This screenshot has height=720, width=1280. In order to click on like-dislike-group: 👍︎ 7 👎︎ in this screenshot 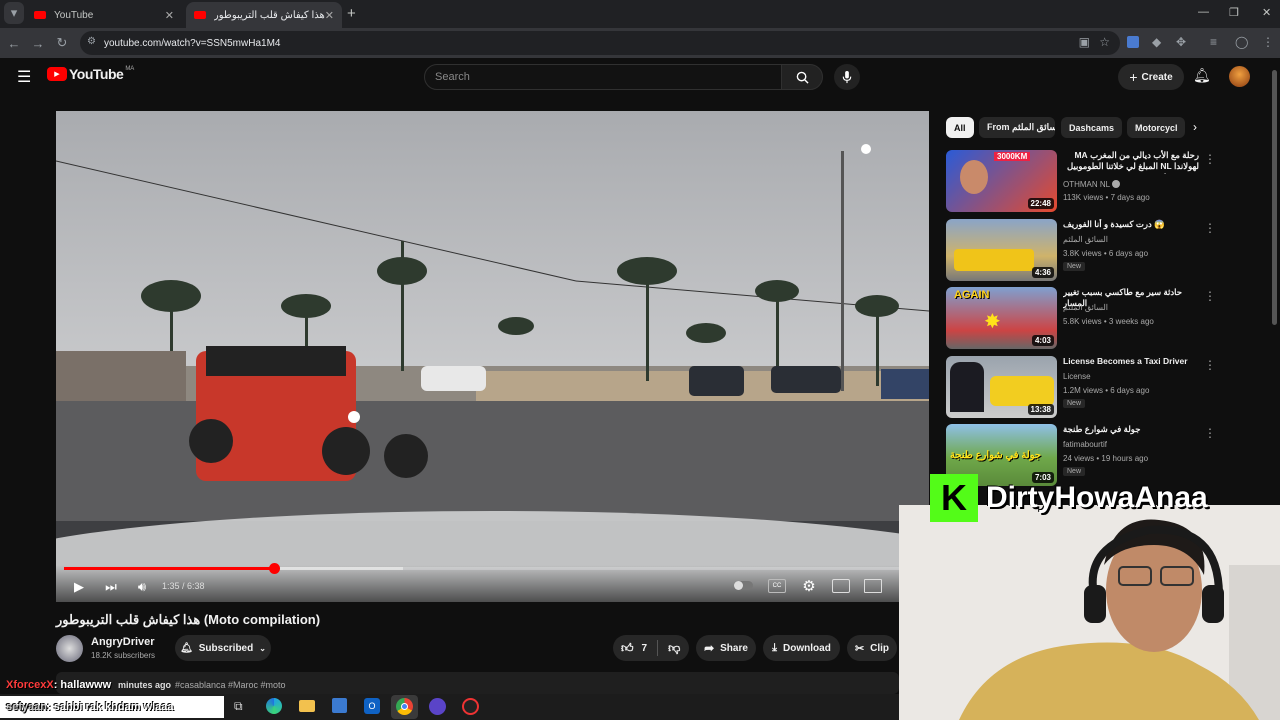, I will do `click(651, 648)`.